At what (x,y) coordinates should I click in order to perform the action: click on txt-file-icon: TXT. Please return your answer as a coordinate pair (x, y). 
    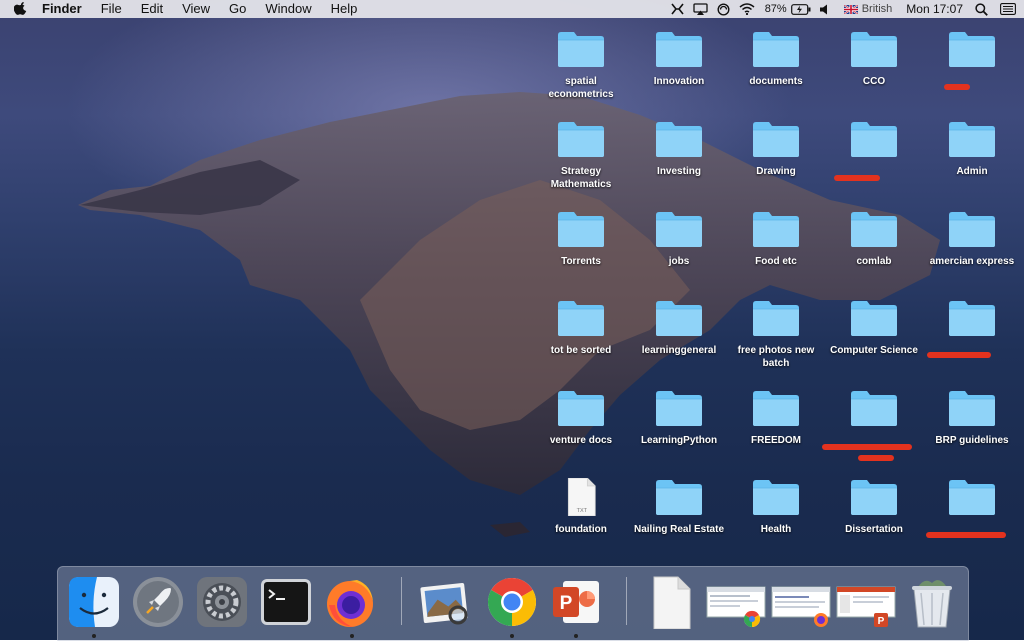
    Looking at the image, I should click on (581, 497).